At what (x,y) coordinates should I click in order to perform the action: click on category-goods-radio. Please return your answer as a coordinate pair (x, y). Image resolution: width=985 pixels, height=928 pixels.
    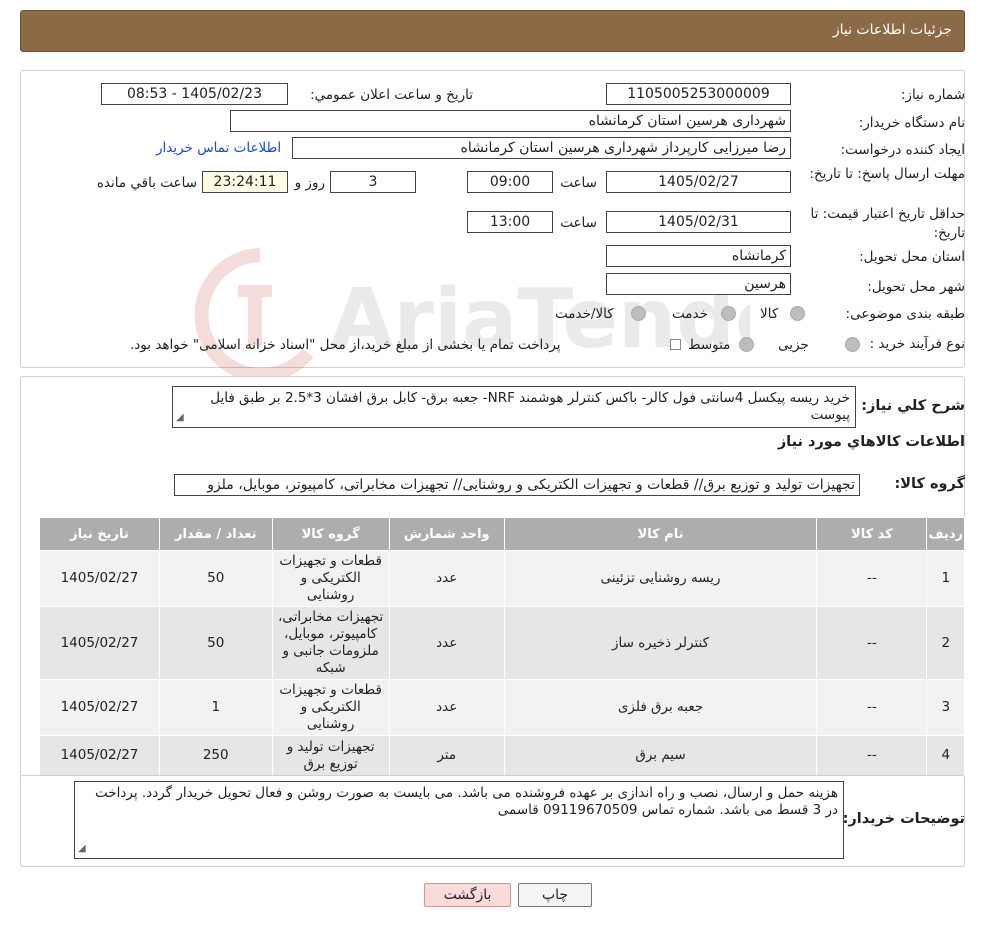
    Looking at the image, I should click on (797, 313).